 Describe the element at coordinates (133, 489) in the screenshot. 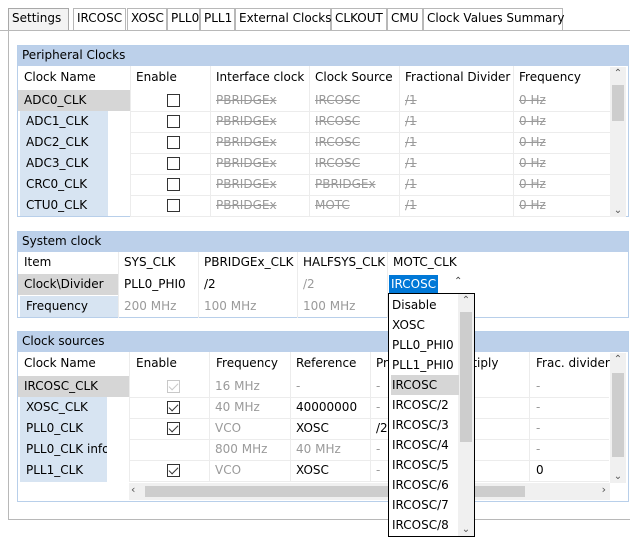

I see `scroll-left-icon: ‹` at that location.